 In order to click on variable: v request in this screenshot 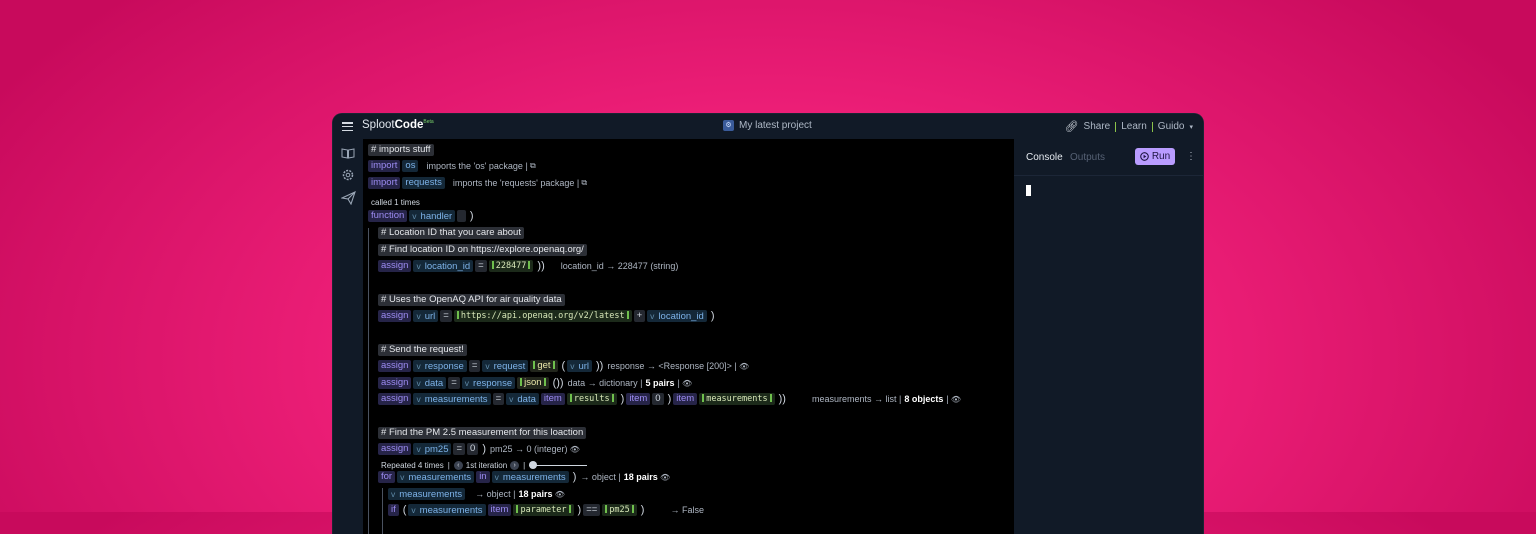, I will do `click(505, 366)`.